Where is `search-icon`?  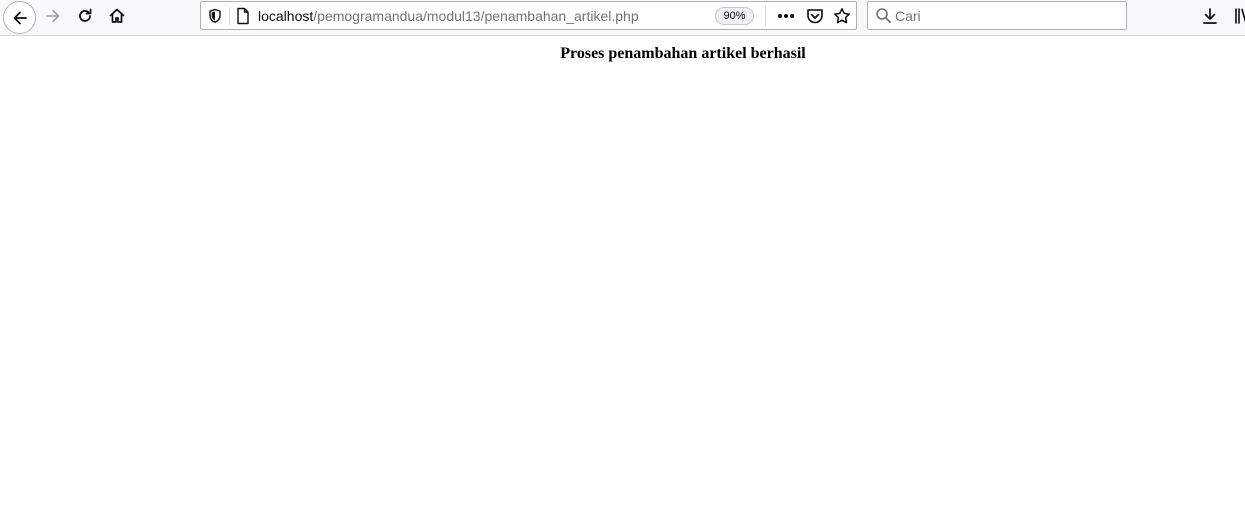 search-icon is located at coordinates (883, 18).